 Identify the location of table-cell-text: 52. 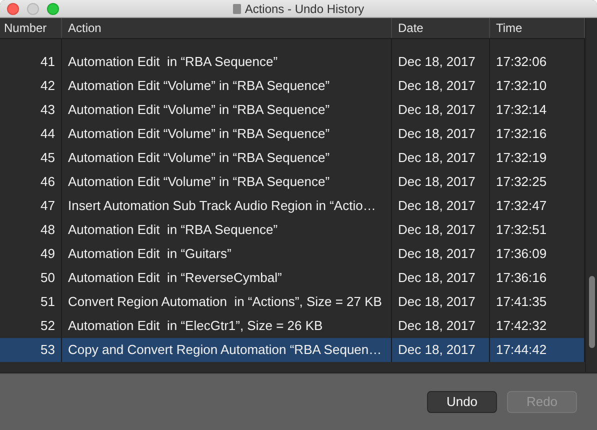
(47, 326).